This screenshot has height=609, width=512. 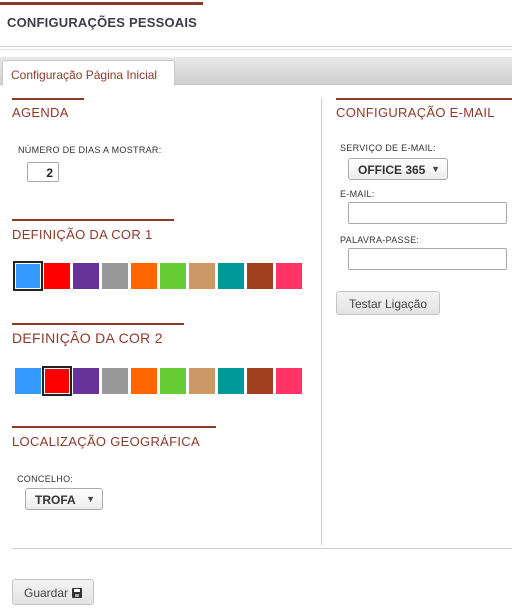 I want to click on column-divider, so click(x=321, y=321).